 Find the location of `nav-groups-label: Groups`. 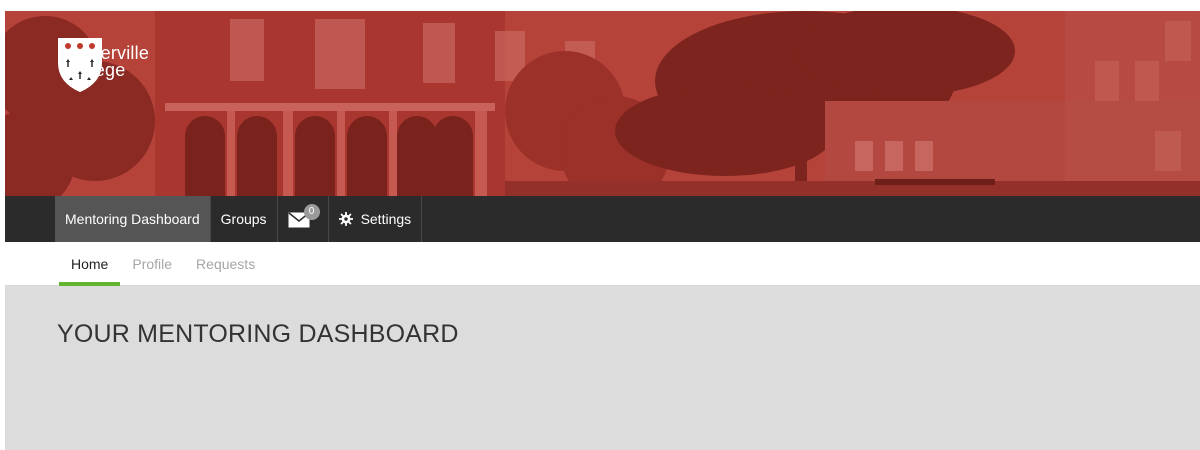

nav-groups-label: Groups is located at coordinates (243, 219).